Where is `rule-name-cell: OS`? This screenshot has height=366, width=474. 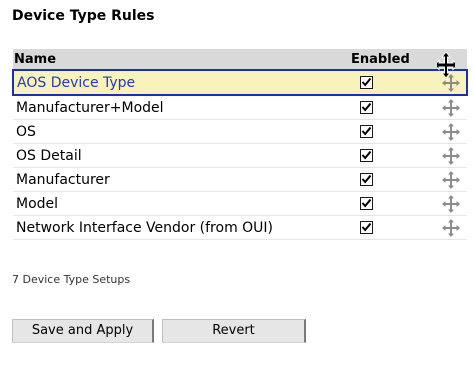 rule-name-cell: OS is located at coordinates (181, 131).